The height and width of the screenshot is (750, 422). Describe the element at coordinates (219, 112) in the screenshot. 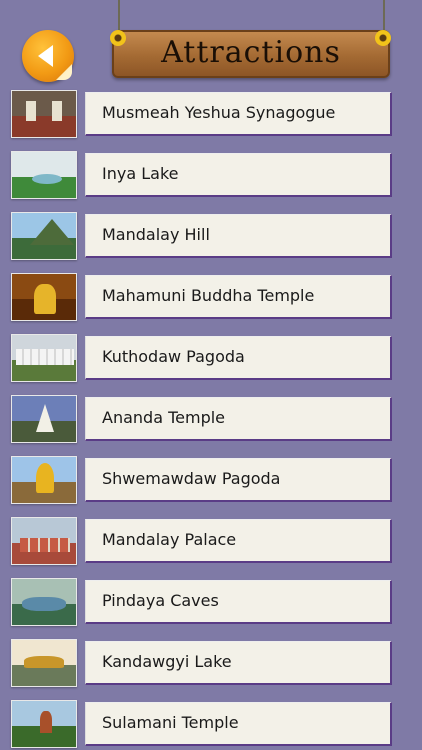

I see `list-item-label: Musmeah Yeshua Synagogue` at that location.